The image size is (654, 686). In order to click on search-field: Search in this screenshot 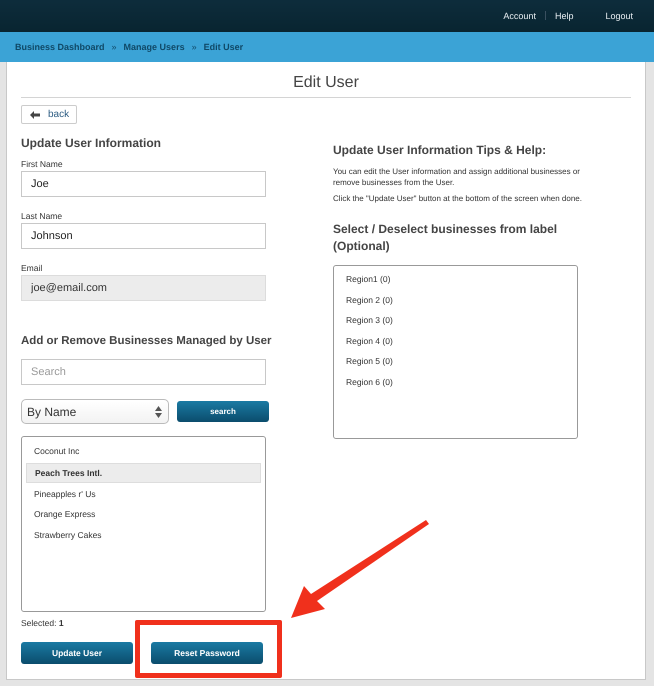, I will do `click(143, 372)`.